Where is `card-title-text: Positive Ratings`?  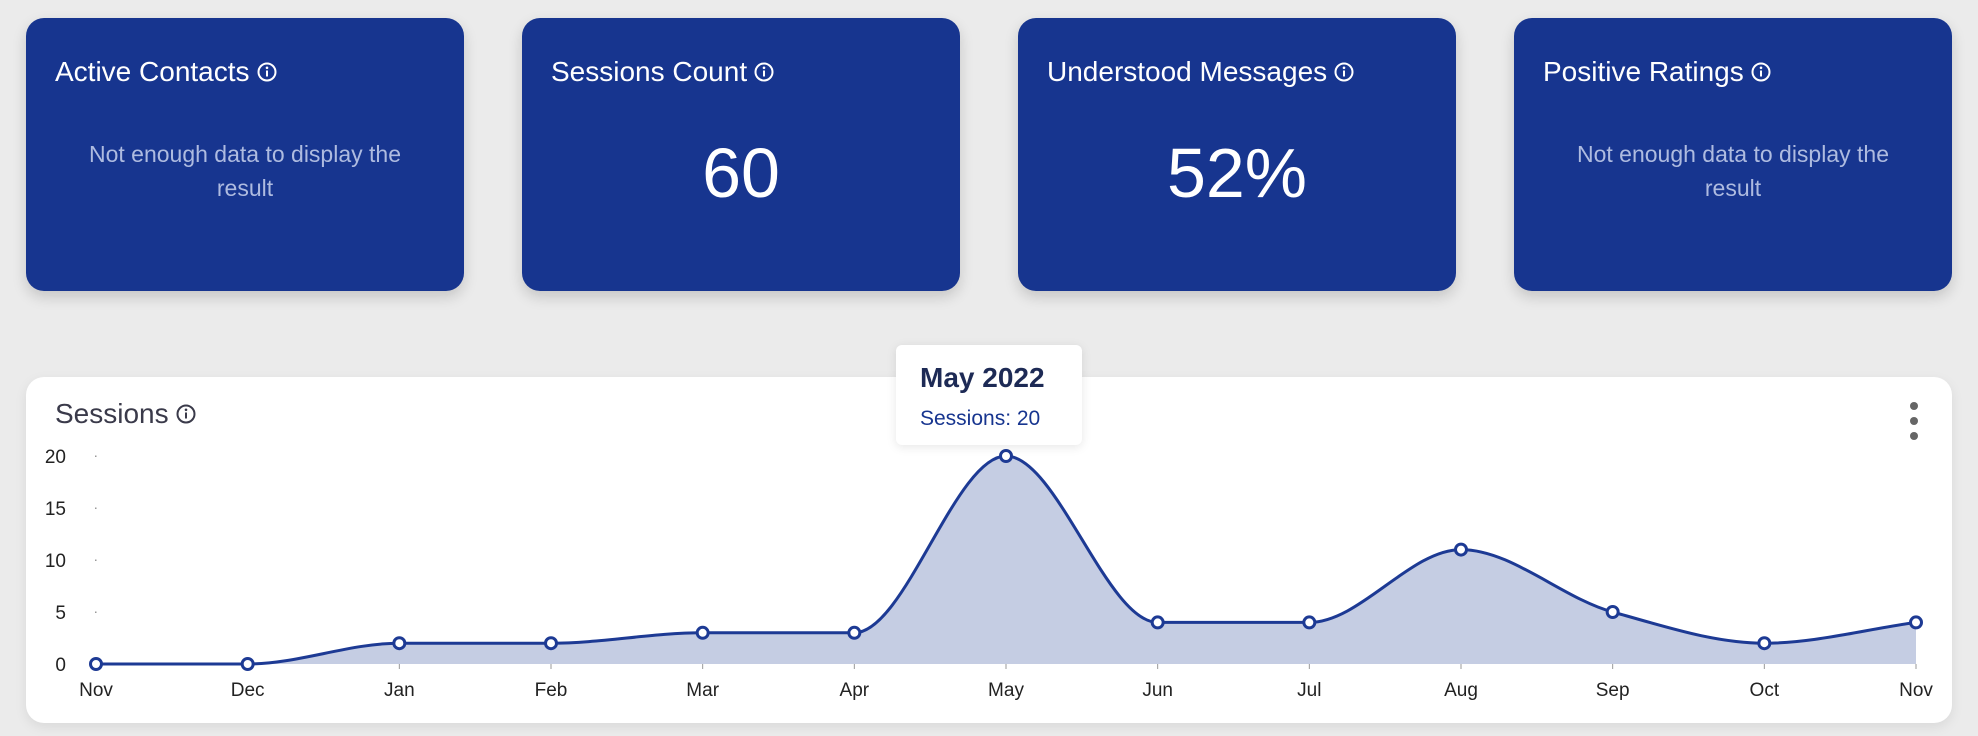 card-title-text: Positive Ratings is located at coordinates (1643, 71).